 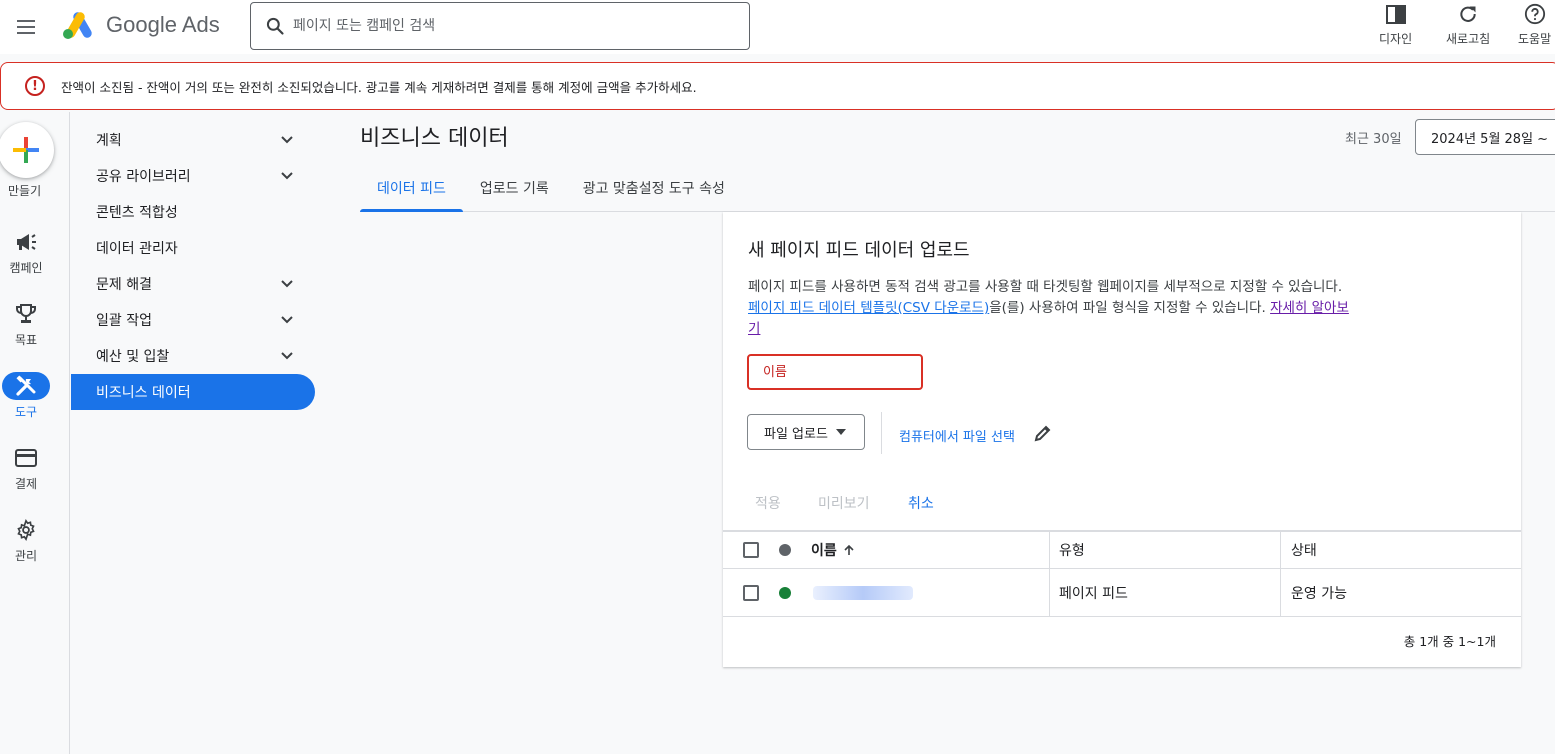 What do you see at coordinates (109, 141) in the screenshot?
I see `subnav-label: 계획` at bounding box center [109, 141].